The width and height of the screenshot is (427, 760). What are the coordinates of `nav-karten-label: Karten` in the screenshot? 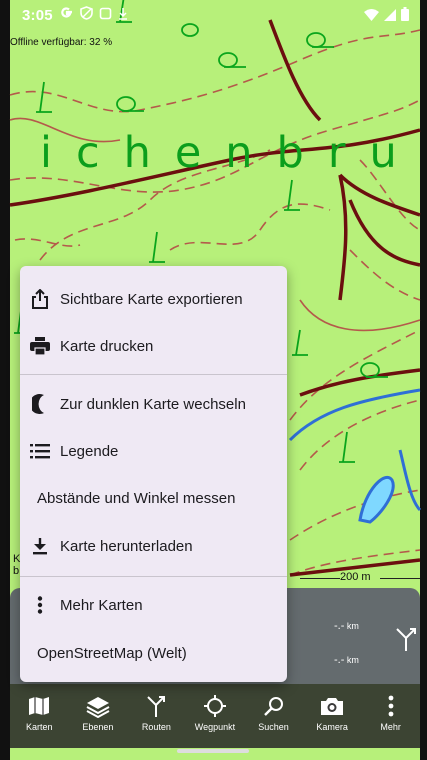 It's located at (39, 727).